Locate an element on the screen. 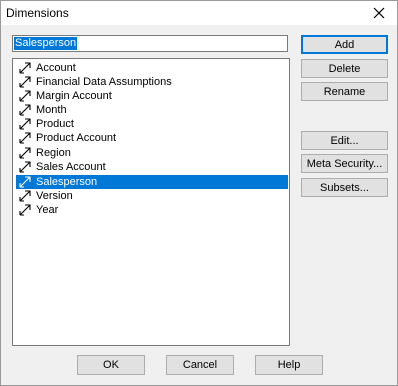 Image resolution: width=398 pixels, height=386 pixels. cancel-button: Cancel is located at coordinates (200, 365).